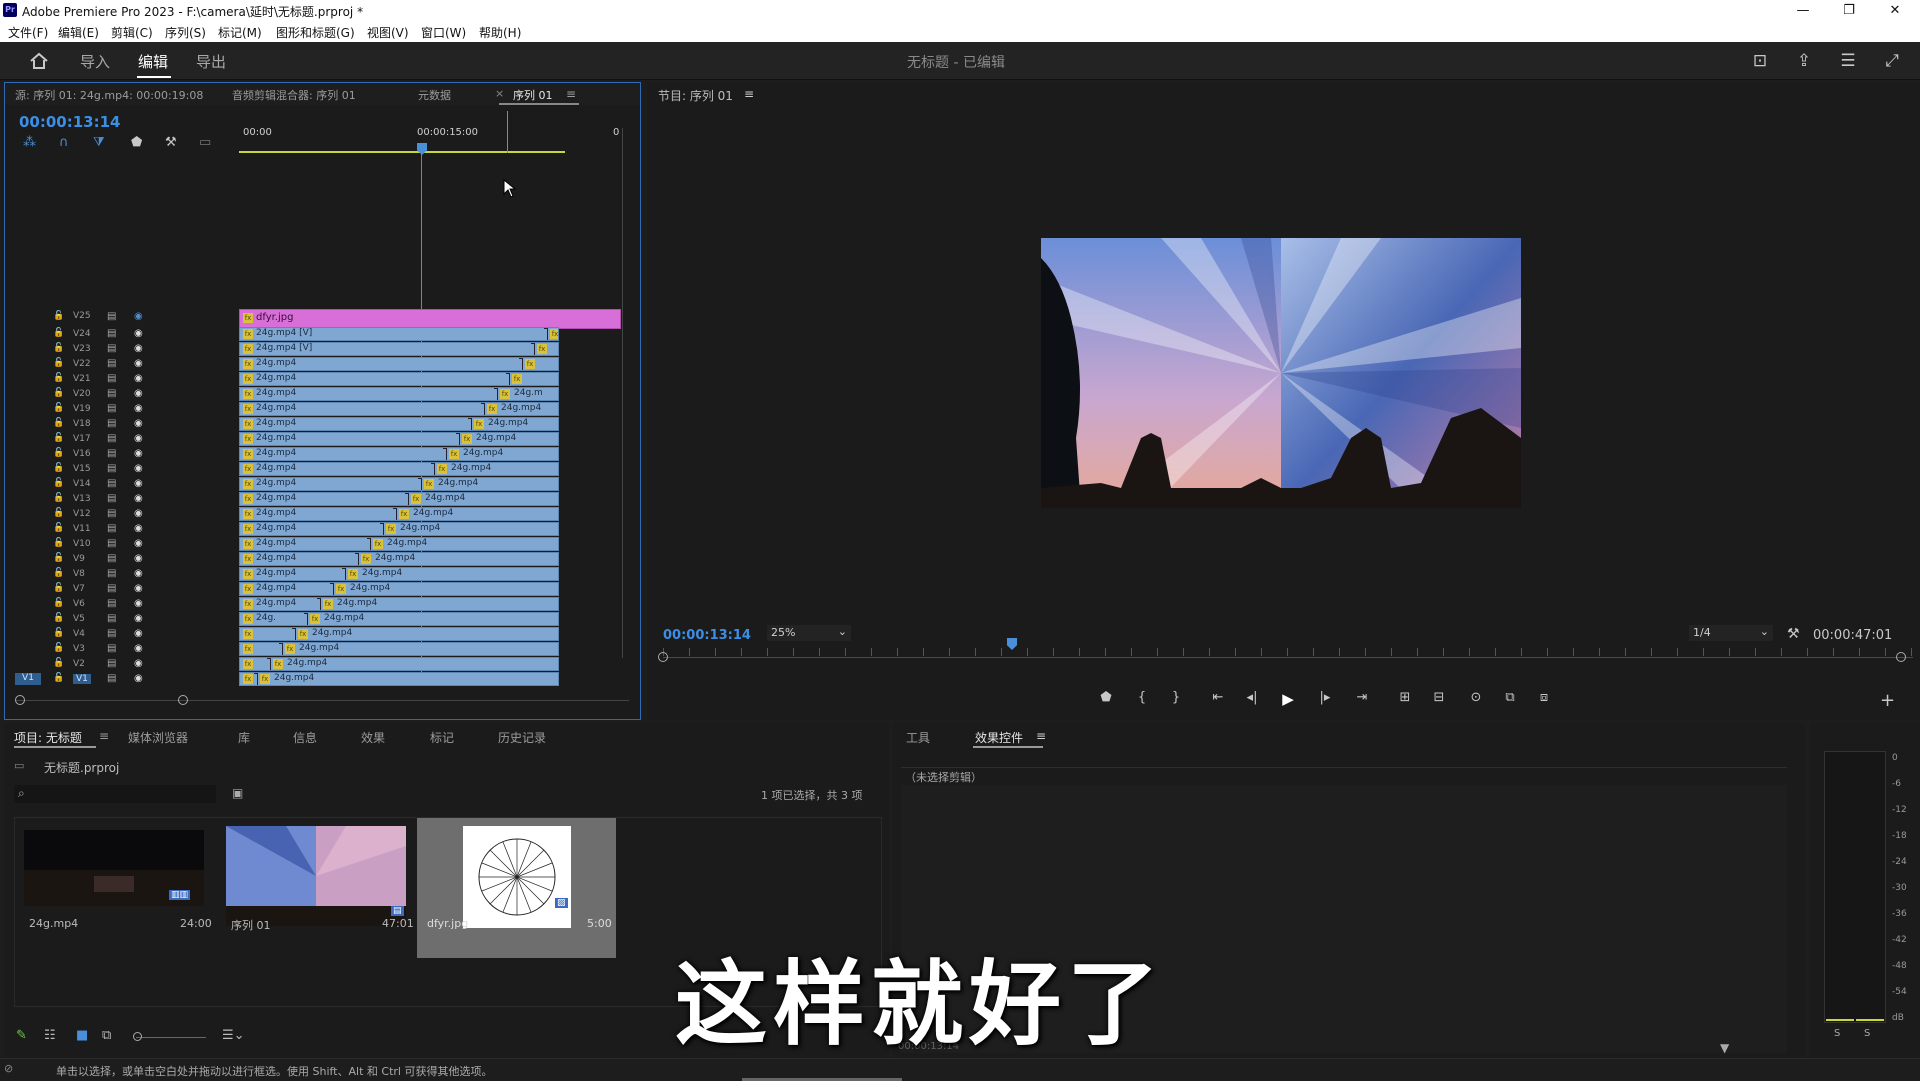  I want to click on vertical-scrollbar, so click(626, 393).